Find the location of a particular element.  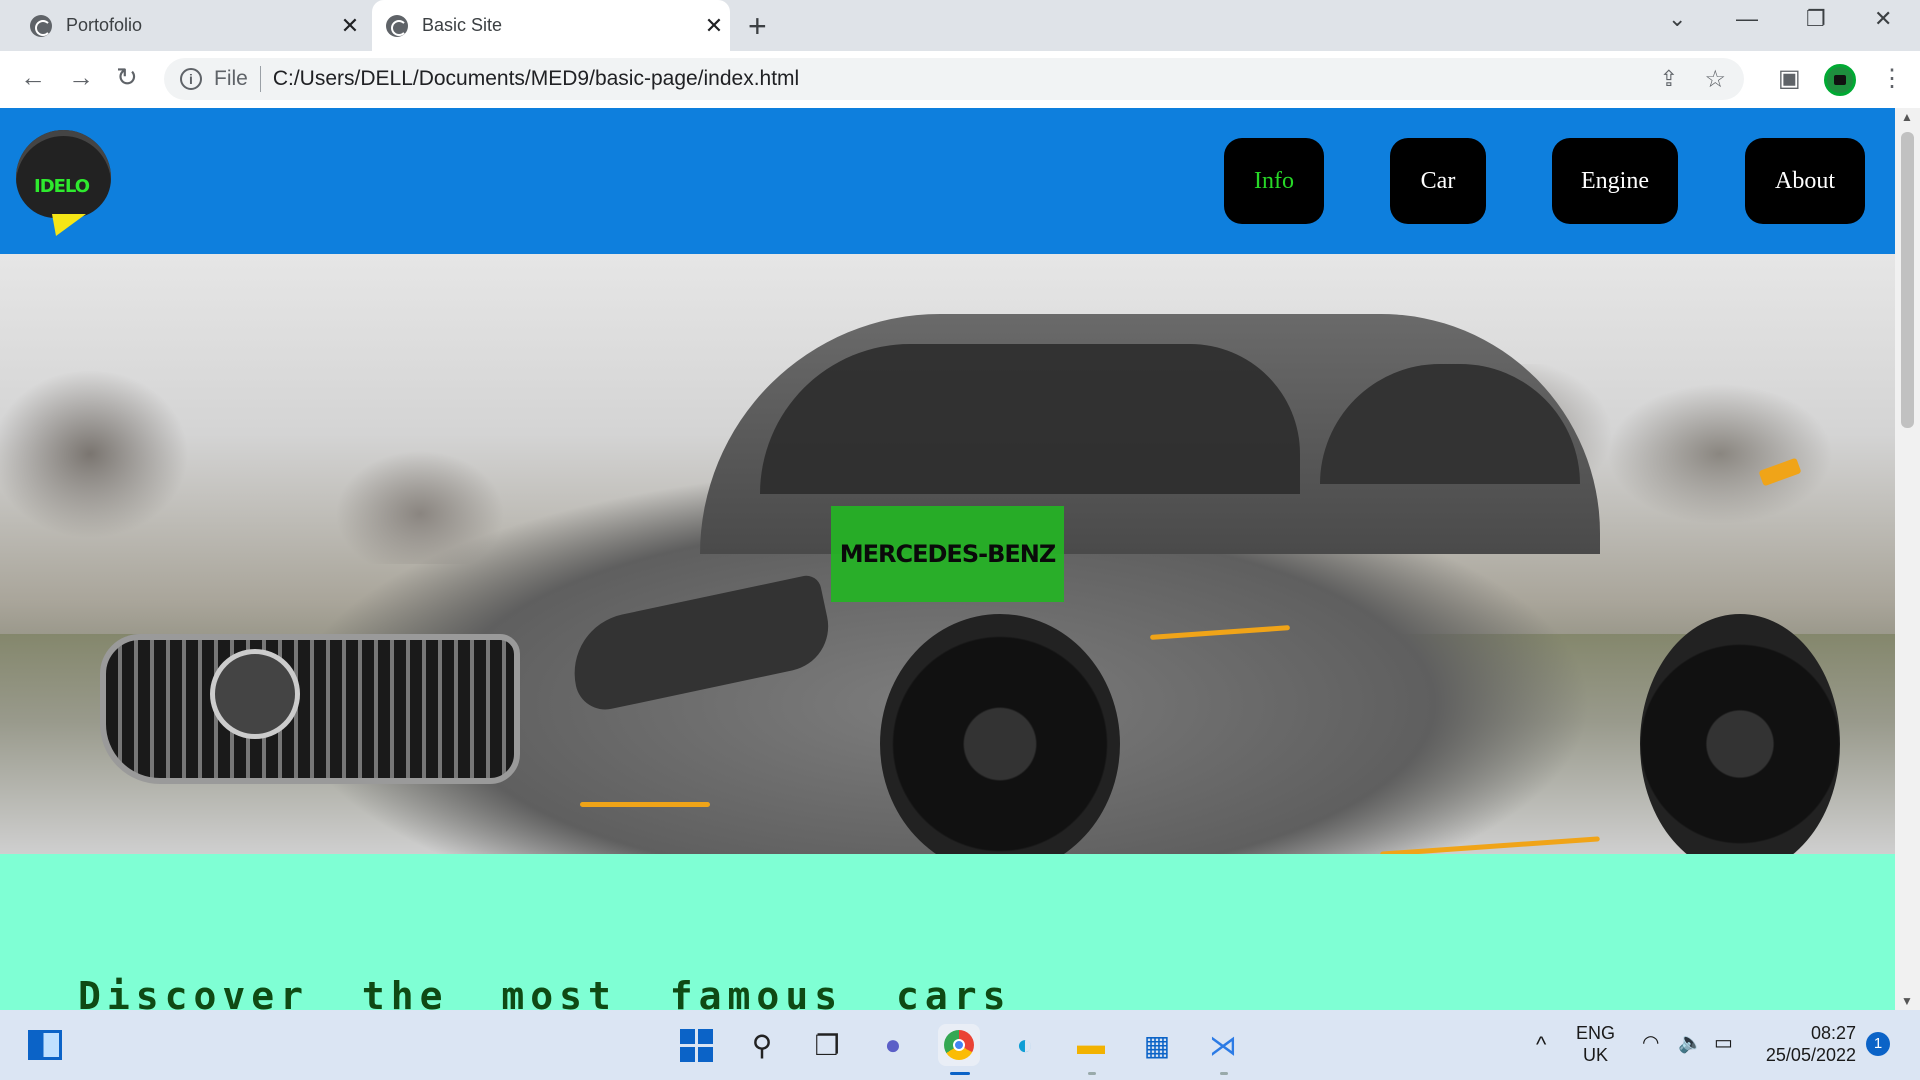

widgets-icon-shape is located at coordinates (45, 1045).